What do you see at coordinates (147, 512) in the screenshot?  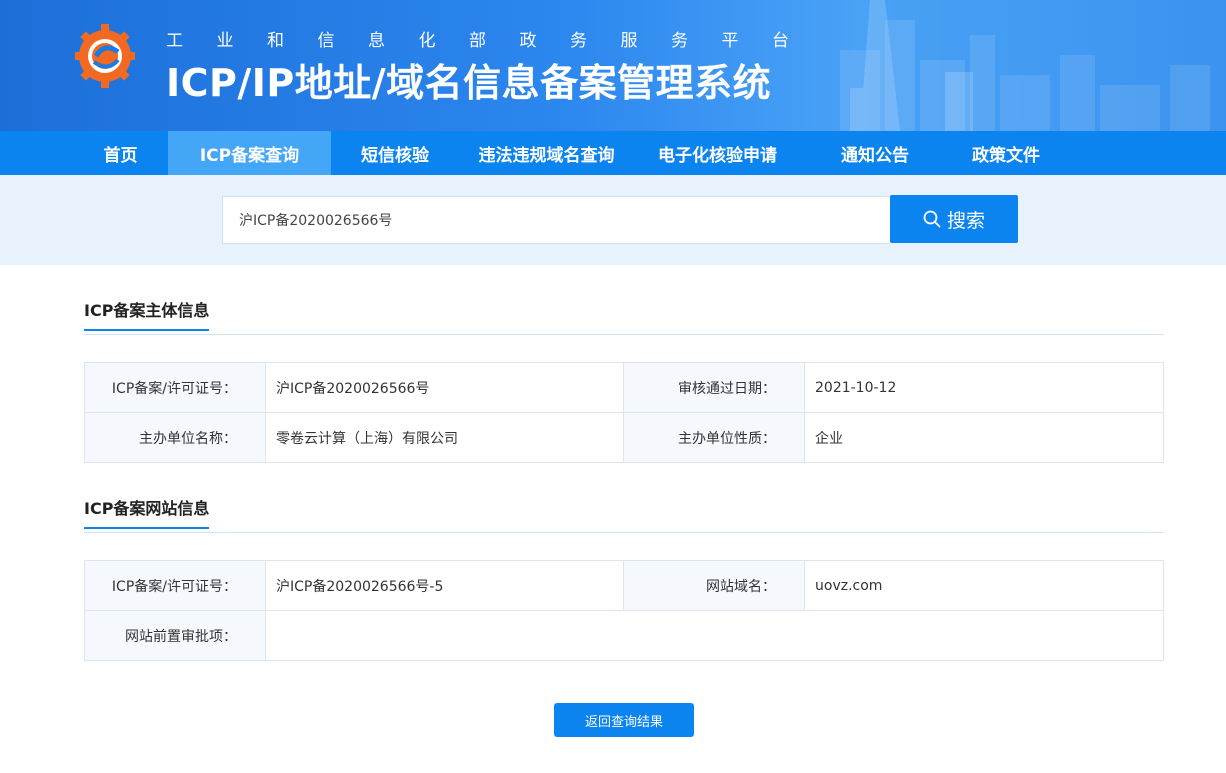 I see `section-title: ICP备案网站信息` at bounding box center [147, 512].